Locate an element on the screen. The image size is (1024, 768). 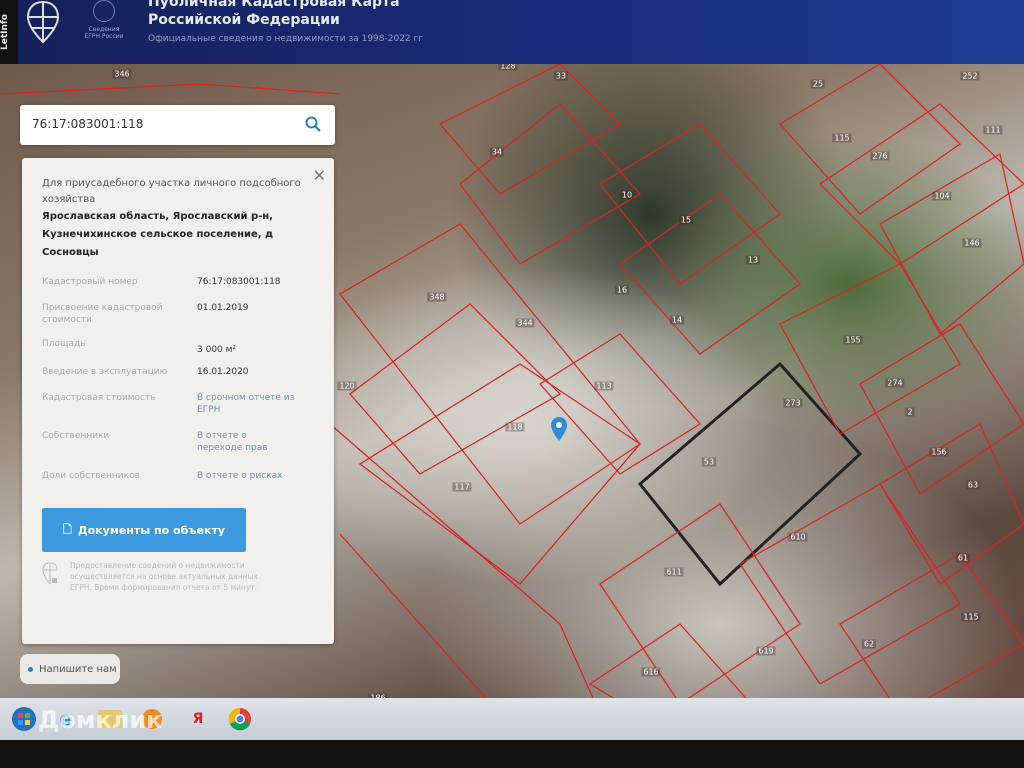
row-label: Кадастровый номер is located at coordinates (90, 282).